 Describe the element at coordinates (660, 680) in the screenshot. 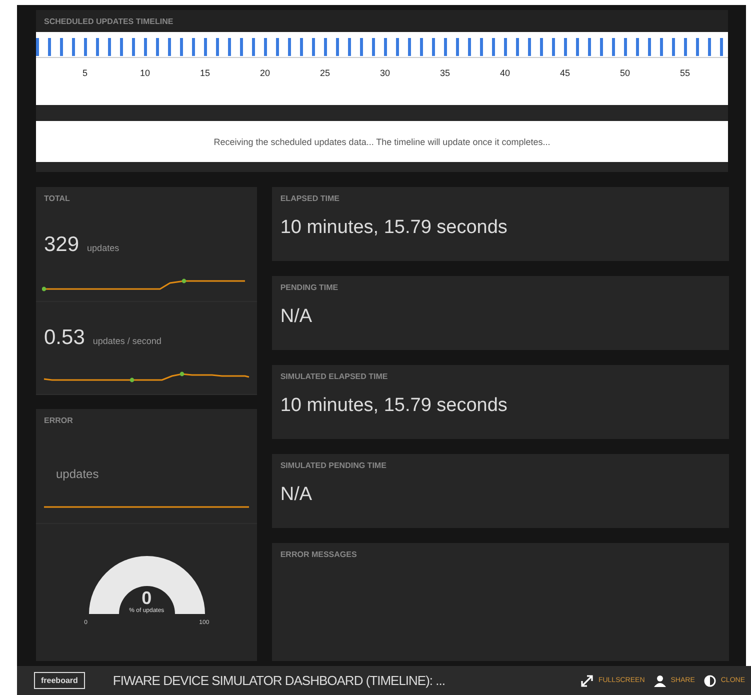

I see `person-icon` at that location.